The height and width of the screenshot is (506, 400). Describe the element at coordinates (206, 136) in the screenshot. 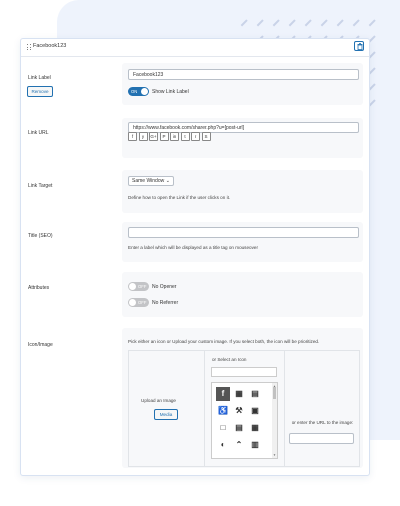

I see `social-button: S` at that location.